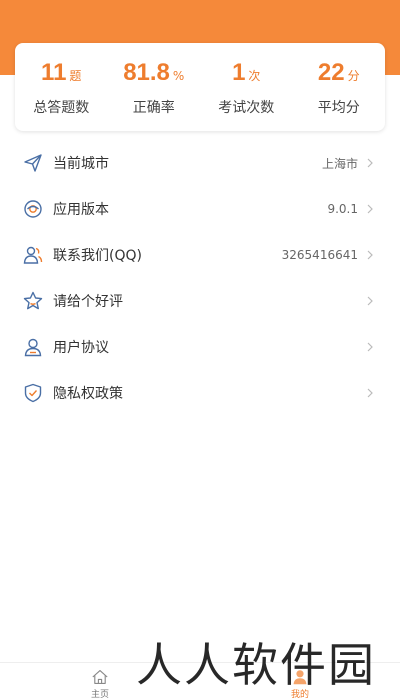  Describe the element at coordinates (319, 255) in the screenshot. I see `menu-item-value: 3265416641` at that location.